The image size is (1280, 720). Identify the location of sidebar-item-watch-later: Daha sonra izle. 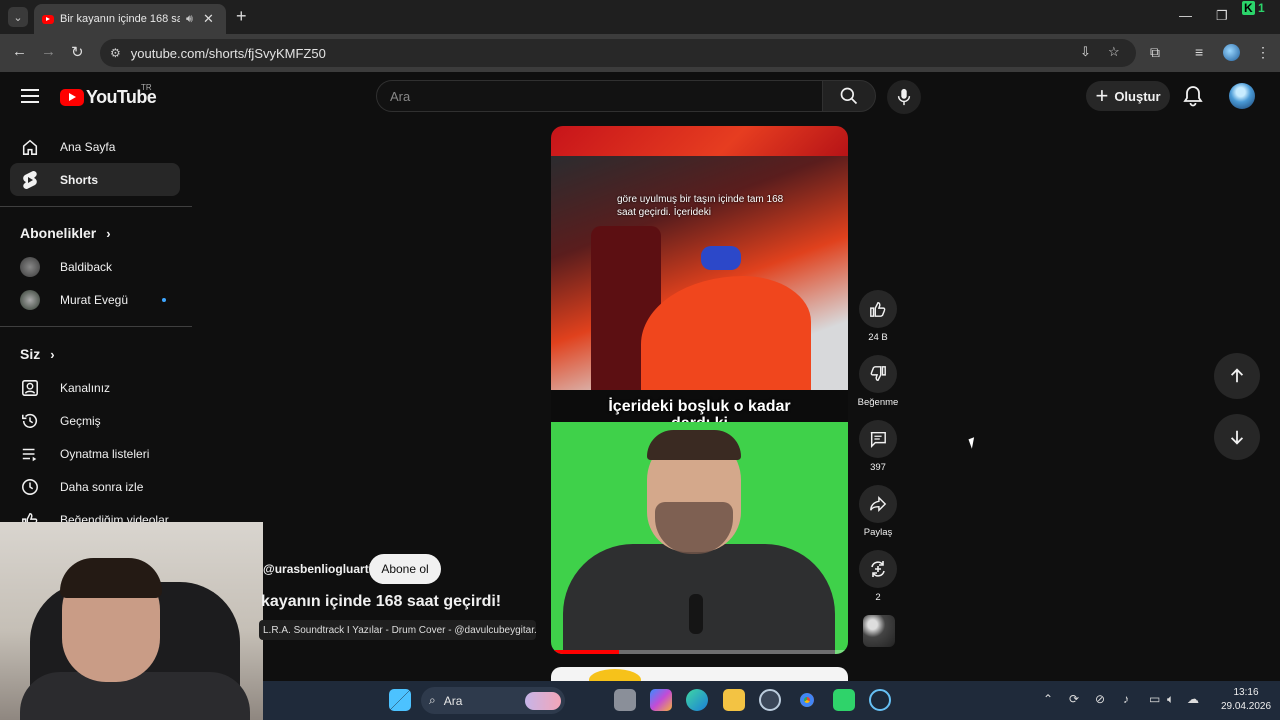
(95, 486).